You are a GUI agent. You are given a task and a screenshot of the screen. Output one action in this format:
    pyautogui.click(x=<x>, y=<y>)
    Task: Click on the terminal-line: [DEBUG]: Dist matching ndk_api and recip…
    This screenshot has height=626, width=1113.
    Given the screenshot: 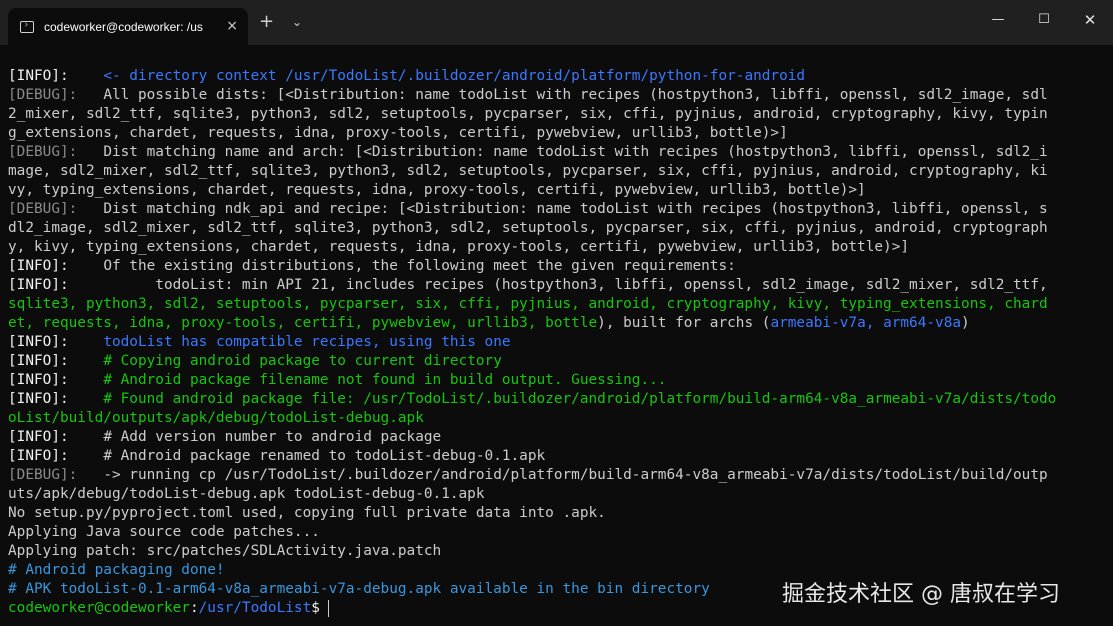 What is the action you would take?
    pyautogui.click(x=528, y=209)
    